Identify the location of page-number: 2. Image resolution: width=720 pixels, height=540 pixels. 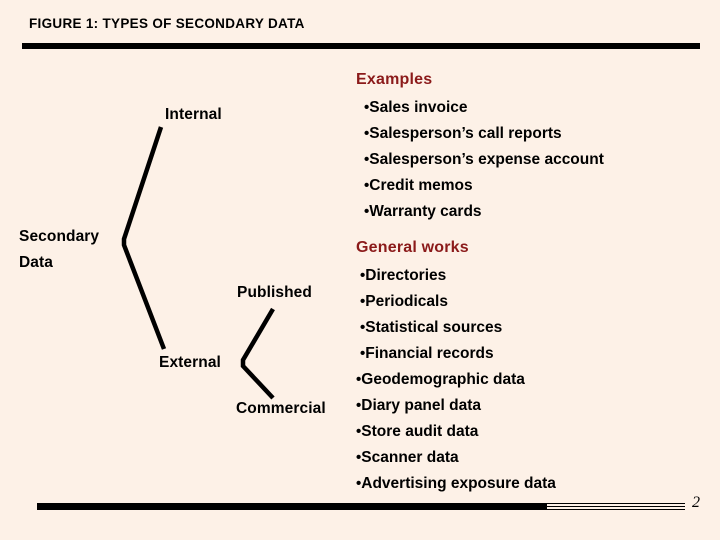
(696, 502).